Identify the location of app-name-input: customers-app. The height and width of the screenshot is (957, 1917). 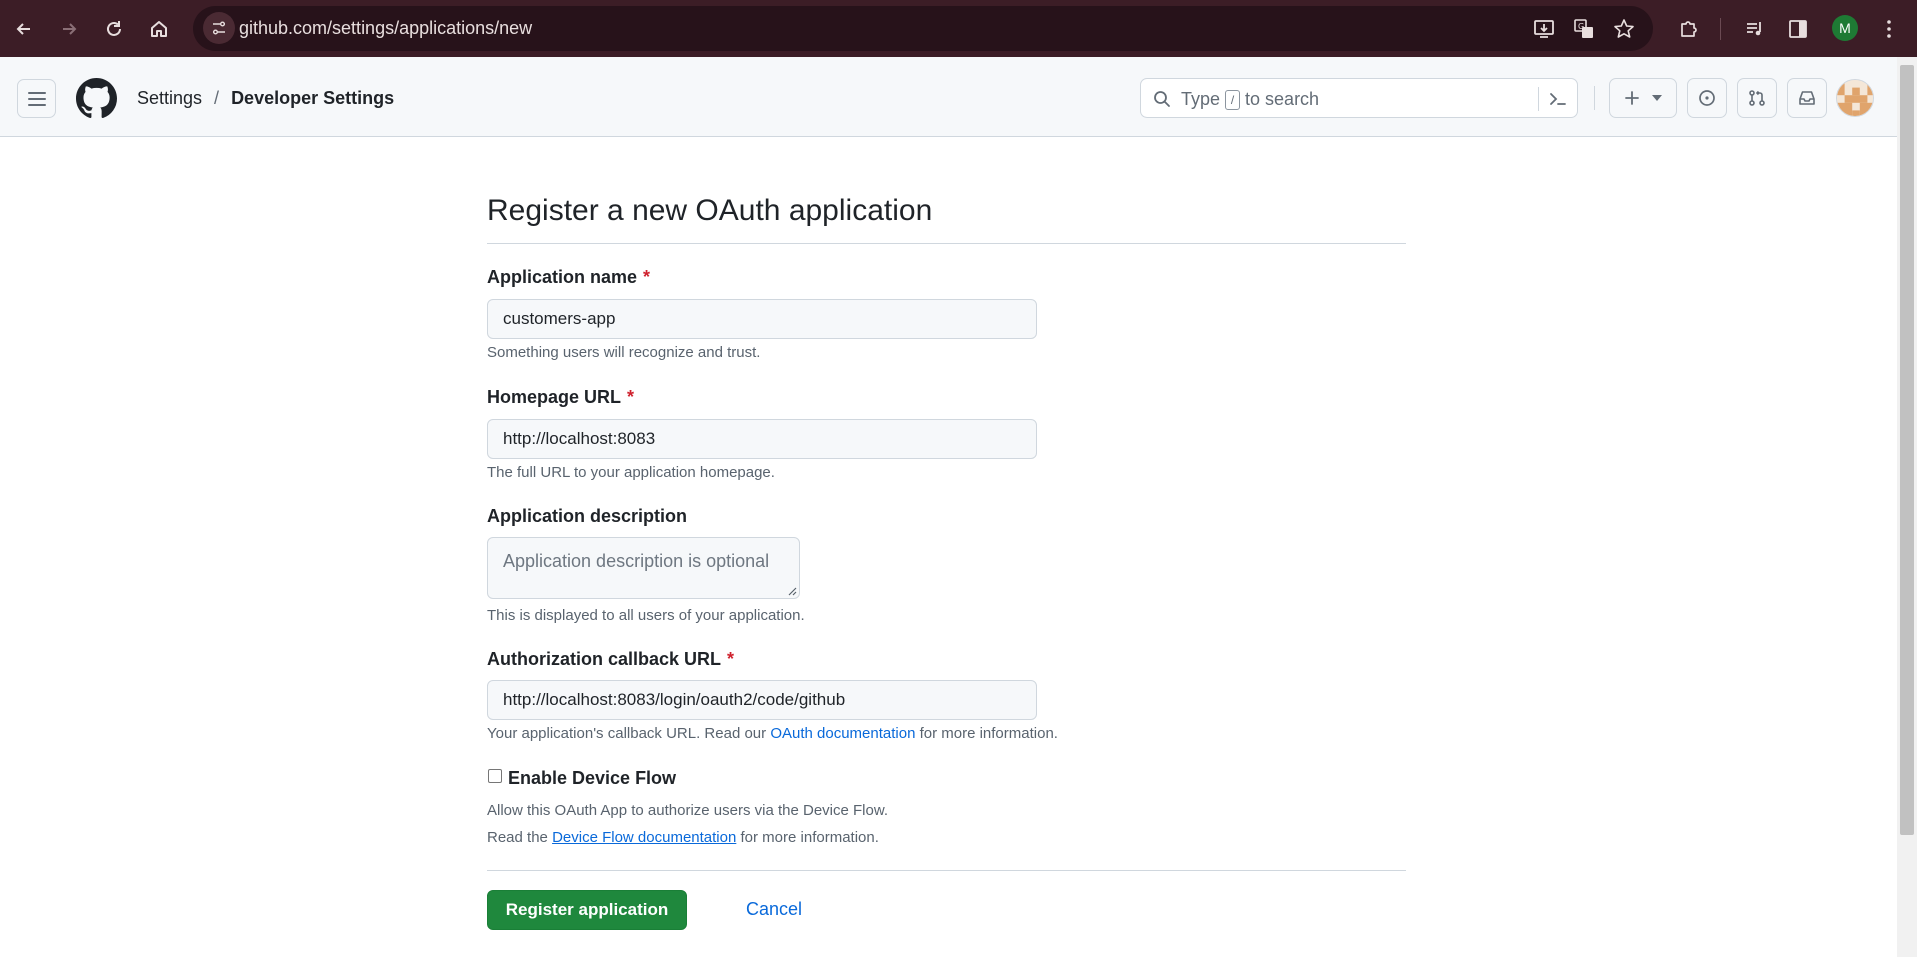
(762, 319).